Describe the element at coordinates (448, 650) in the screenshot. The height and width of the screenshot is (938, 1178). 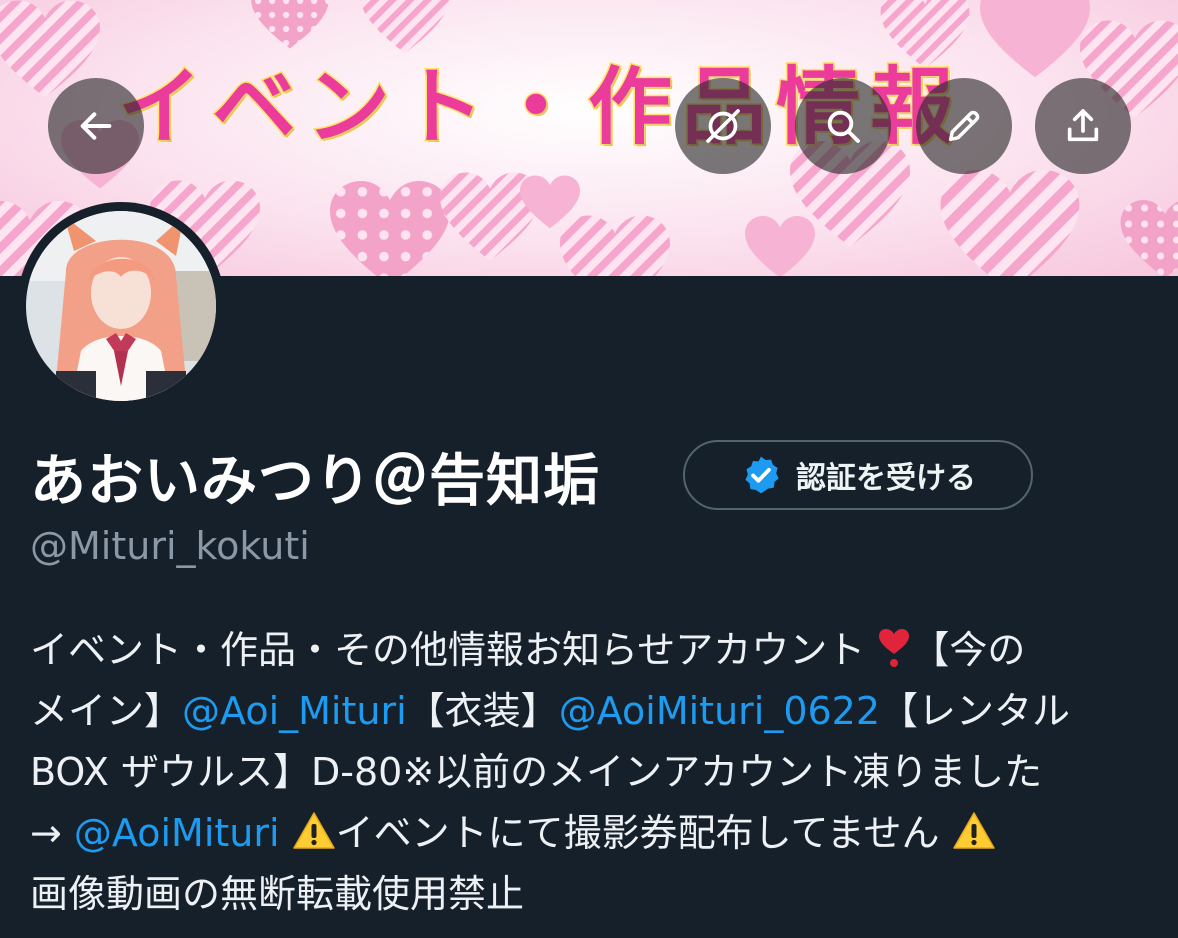
I see `bio-text: イベント・作品・その他情報お知らせアカウント` at that location.